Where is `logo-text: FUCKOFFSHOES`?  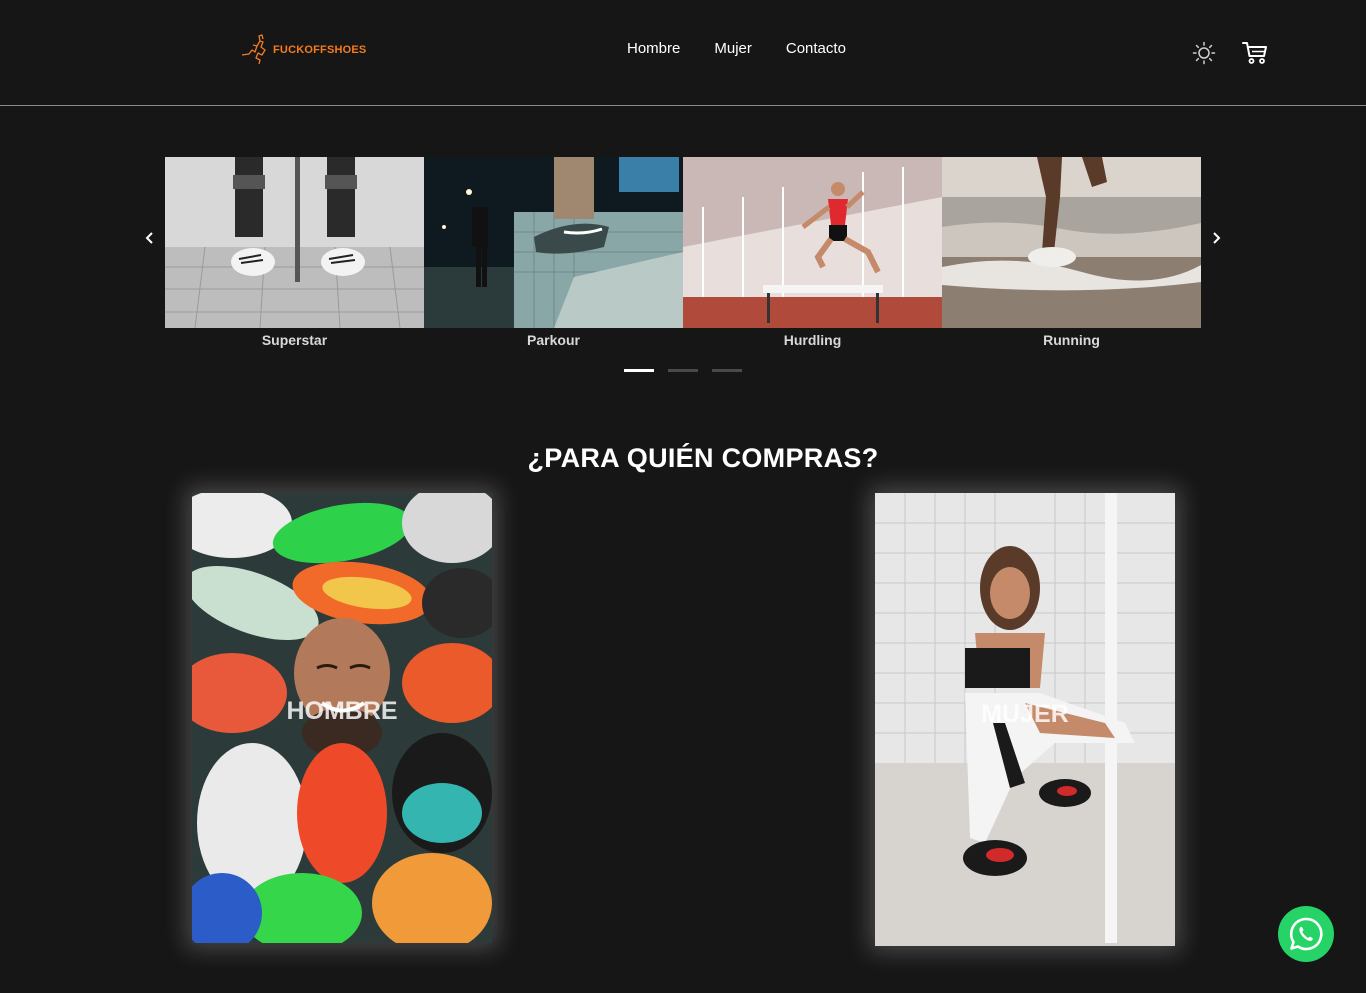 logo-text: FUCKOFFSHOES is located at coordinates (320, 50).